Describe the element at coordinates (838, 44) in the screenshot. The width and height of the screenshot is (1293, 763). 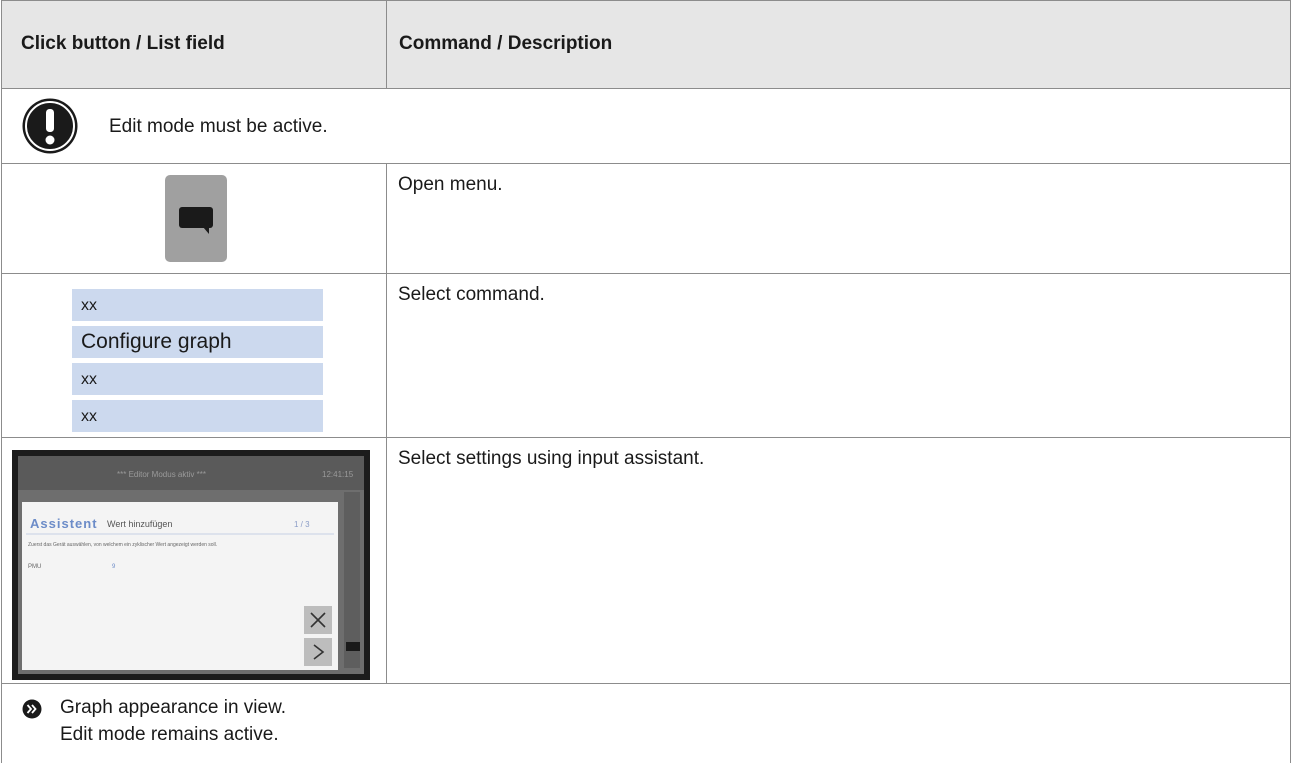
I see `header-cell-command: Command / Description` at that location.